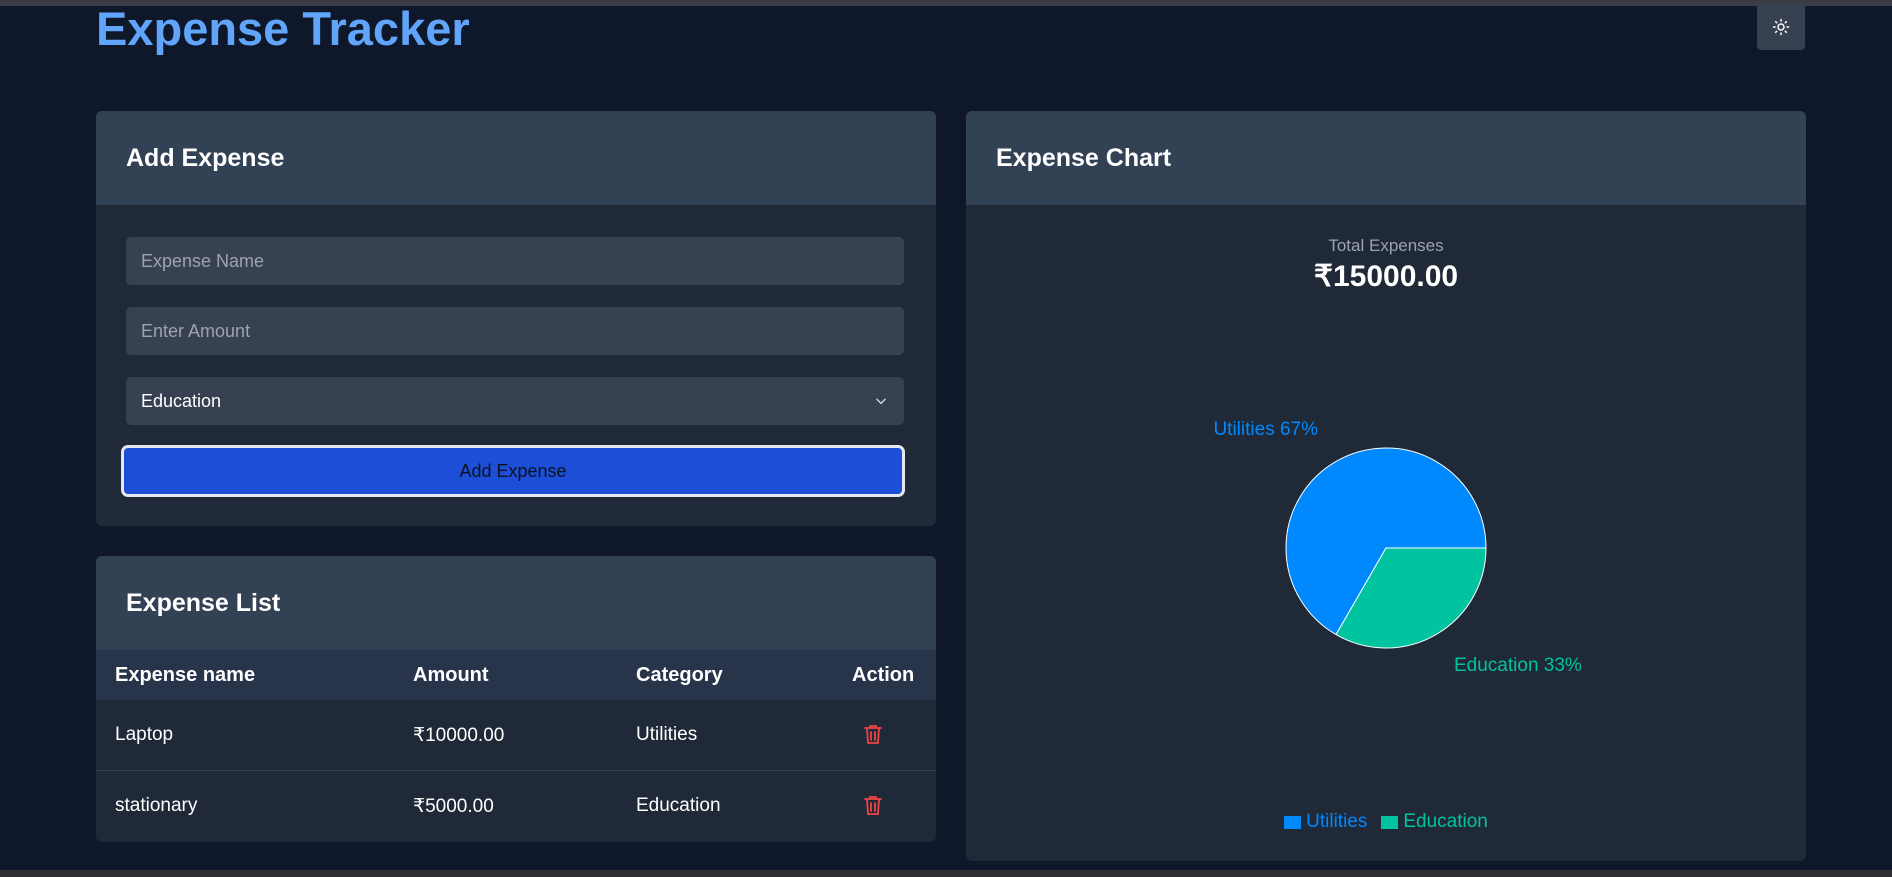 This screenshot has height=877, width=1892. Describe the element at coordinates (1265, 429) in the screenshot. I see `pie-label-utilities: Utilities 67%` at that location.